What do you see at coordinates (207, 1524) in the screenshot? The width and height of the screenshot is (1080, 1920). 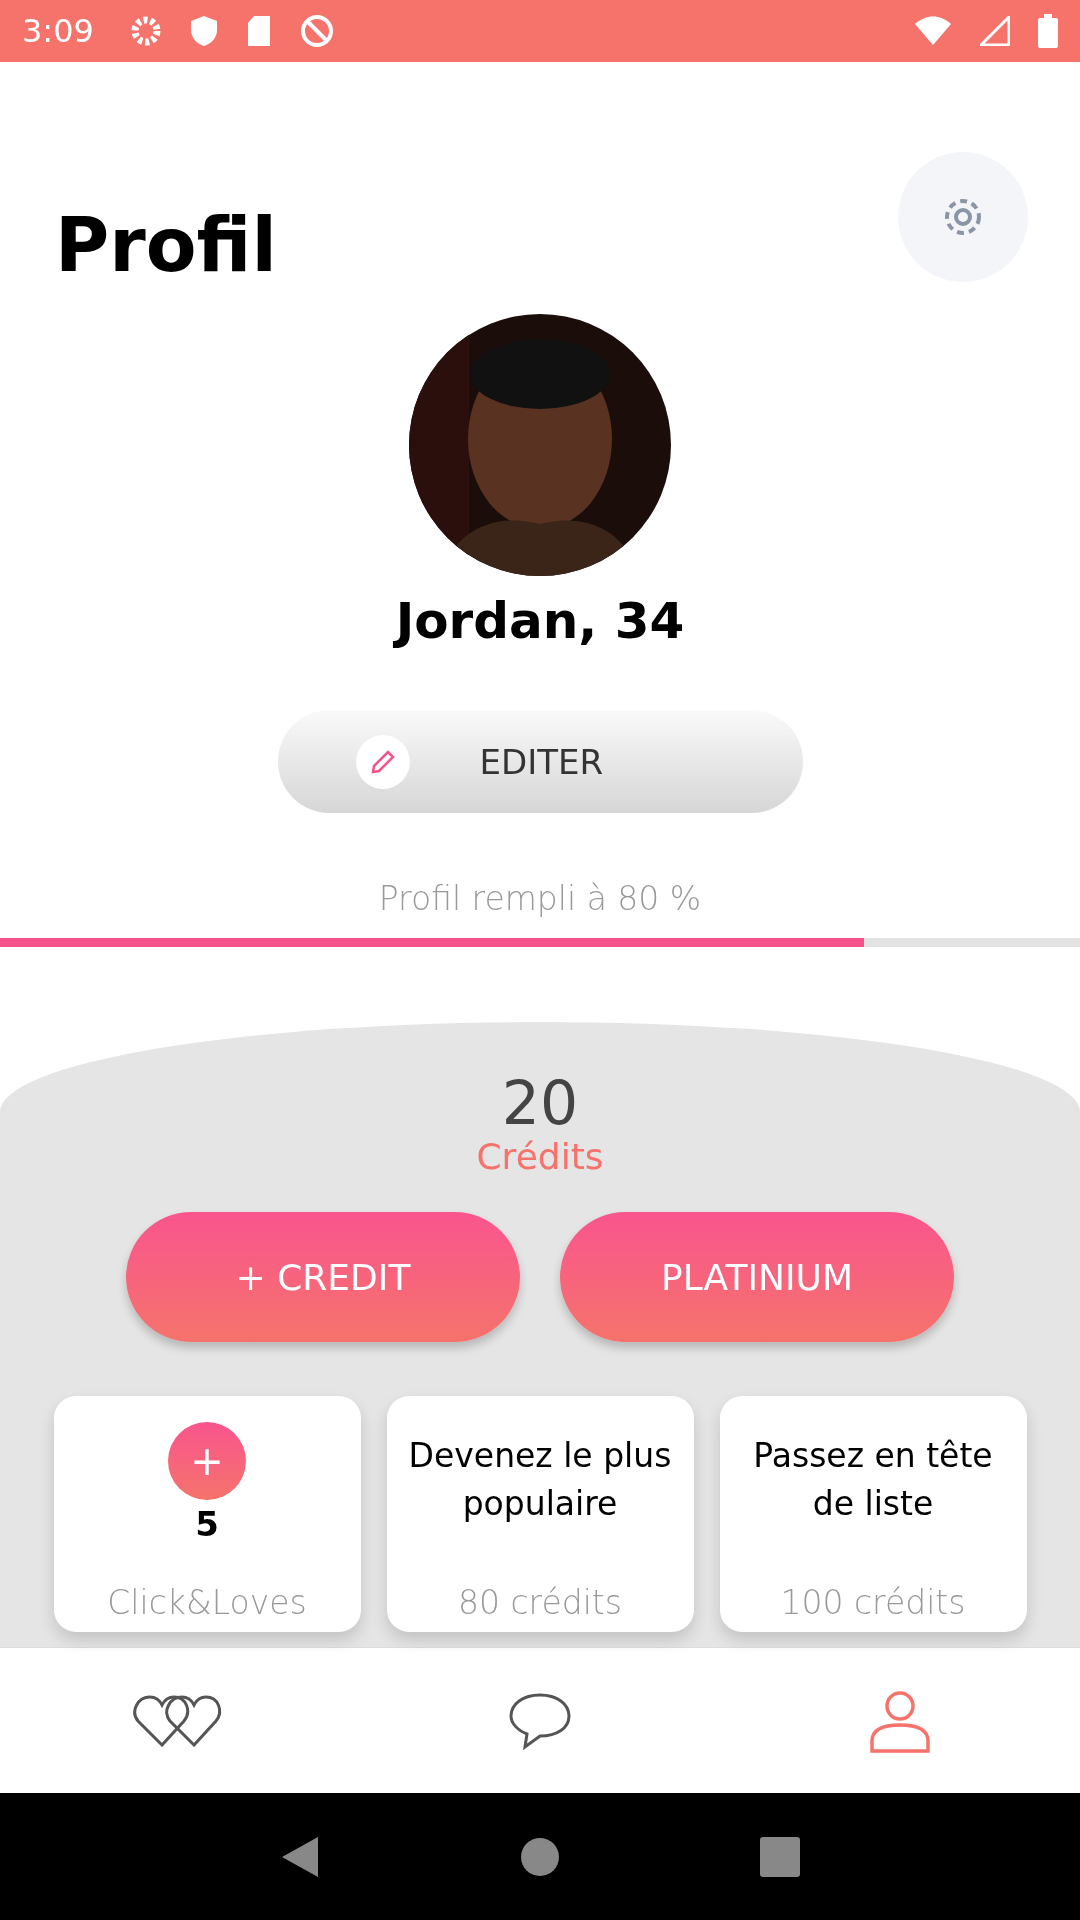 I see `counter-value: 5` at bounding box center [207, 1524].